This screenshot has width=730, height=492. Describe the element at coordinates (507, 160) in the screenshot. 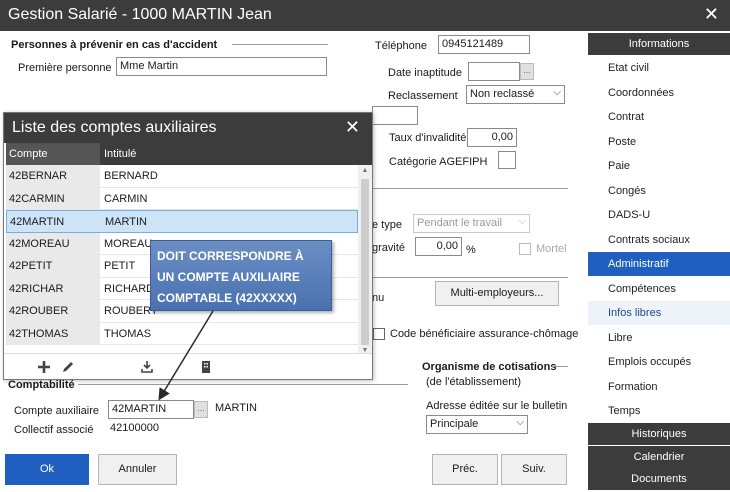

I see `agefiph-input` at that location.